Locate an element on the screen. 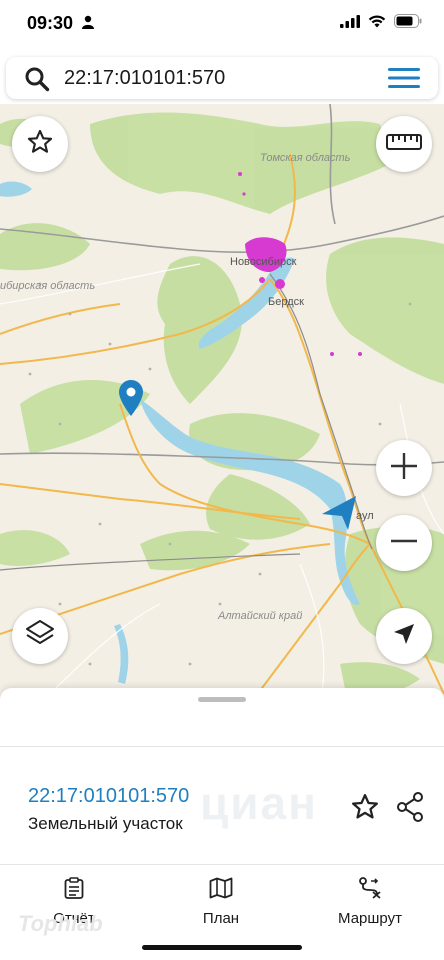 The height and width of the screenshot is (960, 444). nav-item-plan: План is located at coordinates (221, 902).